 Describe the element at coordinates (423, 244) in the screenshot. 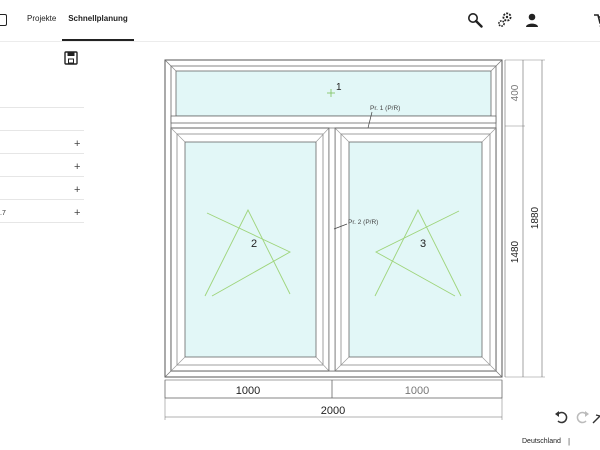

I see `sash-label-3: 3` at that location.